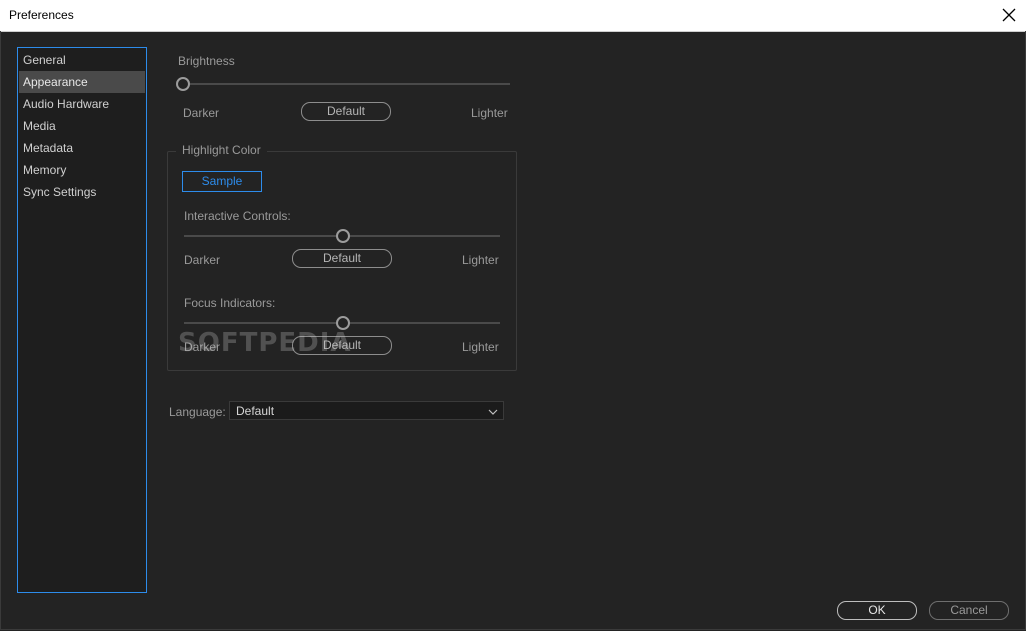 The height and width of the screenshot is (631, 1026). Describe the element at coordinates (222, 181) in the screenshot. I see `sample-button: Sample` at that location.